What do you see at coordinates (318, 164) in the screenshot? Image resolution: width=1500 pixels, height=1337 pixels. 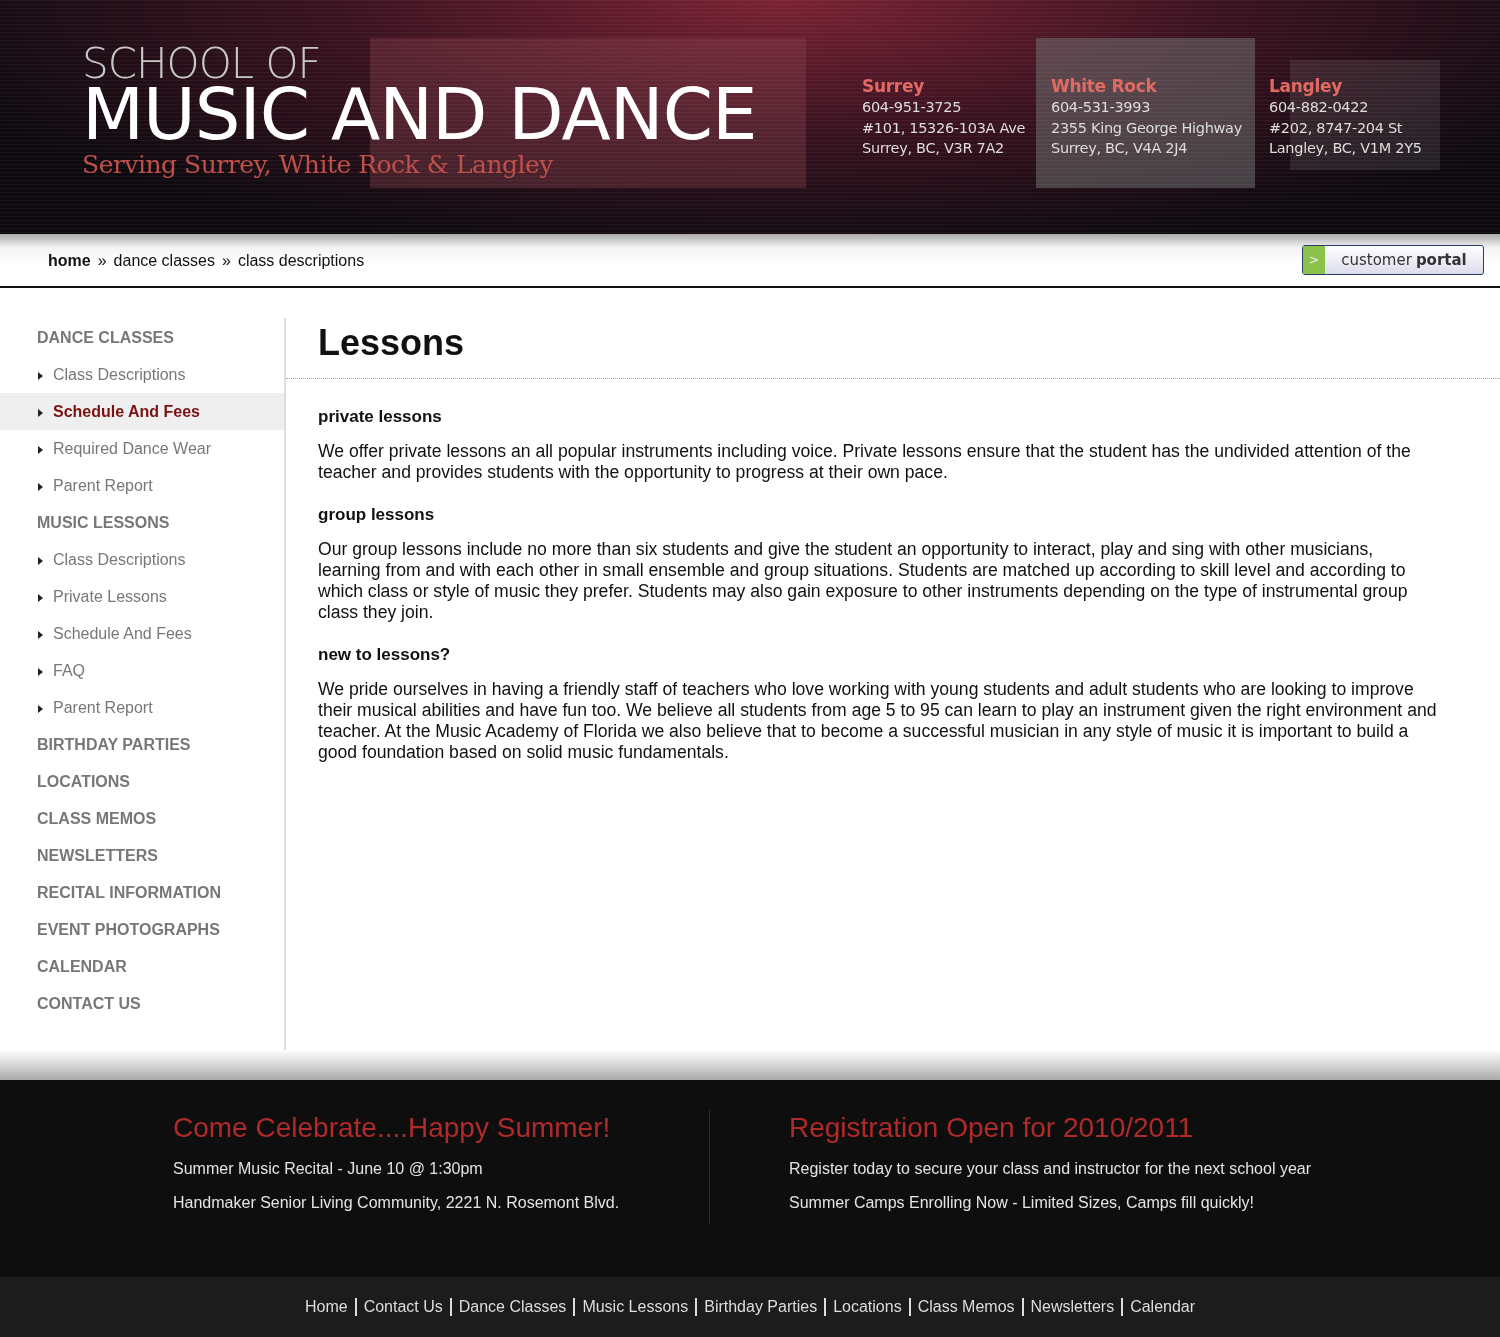 I see `tagline: Serving Surrey, White Rock & Langley` at bounding box center [318, 164].